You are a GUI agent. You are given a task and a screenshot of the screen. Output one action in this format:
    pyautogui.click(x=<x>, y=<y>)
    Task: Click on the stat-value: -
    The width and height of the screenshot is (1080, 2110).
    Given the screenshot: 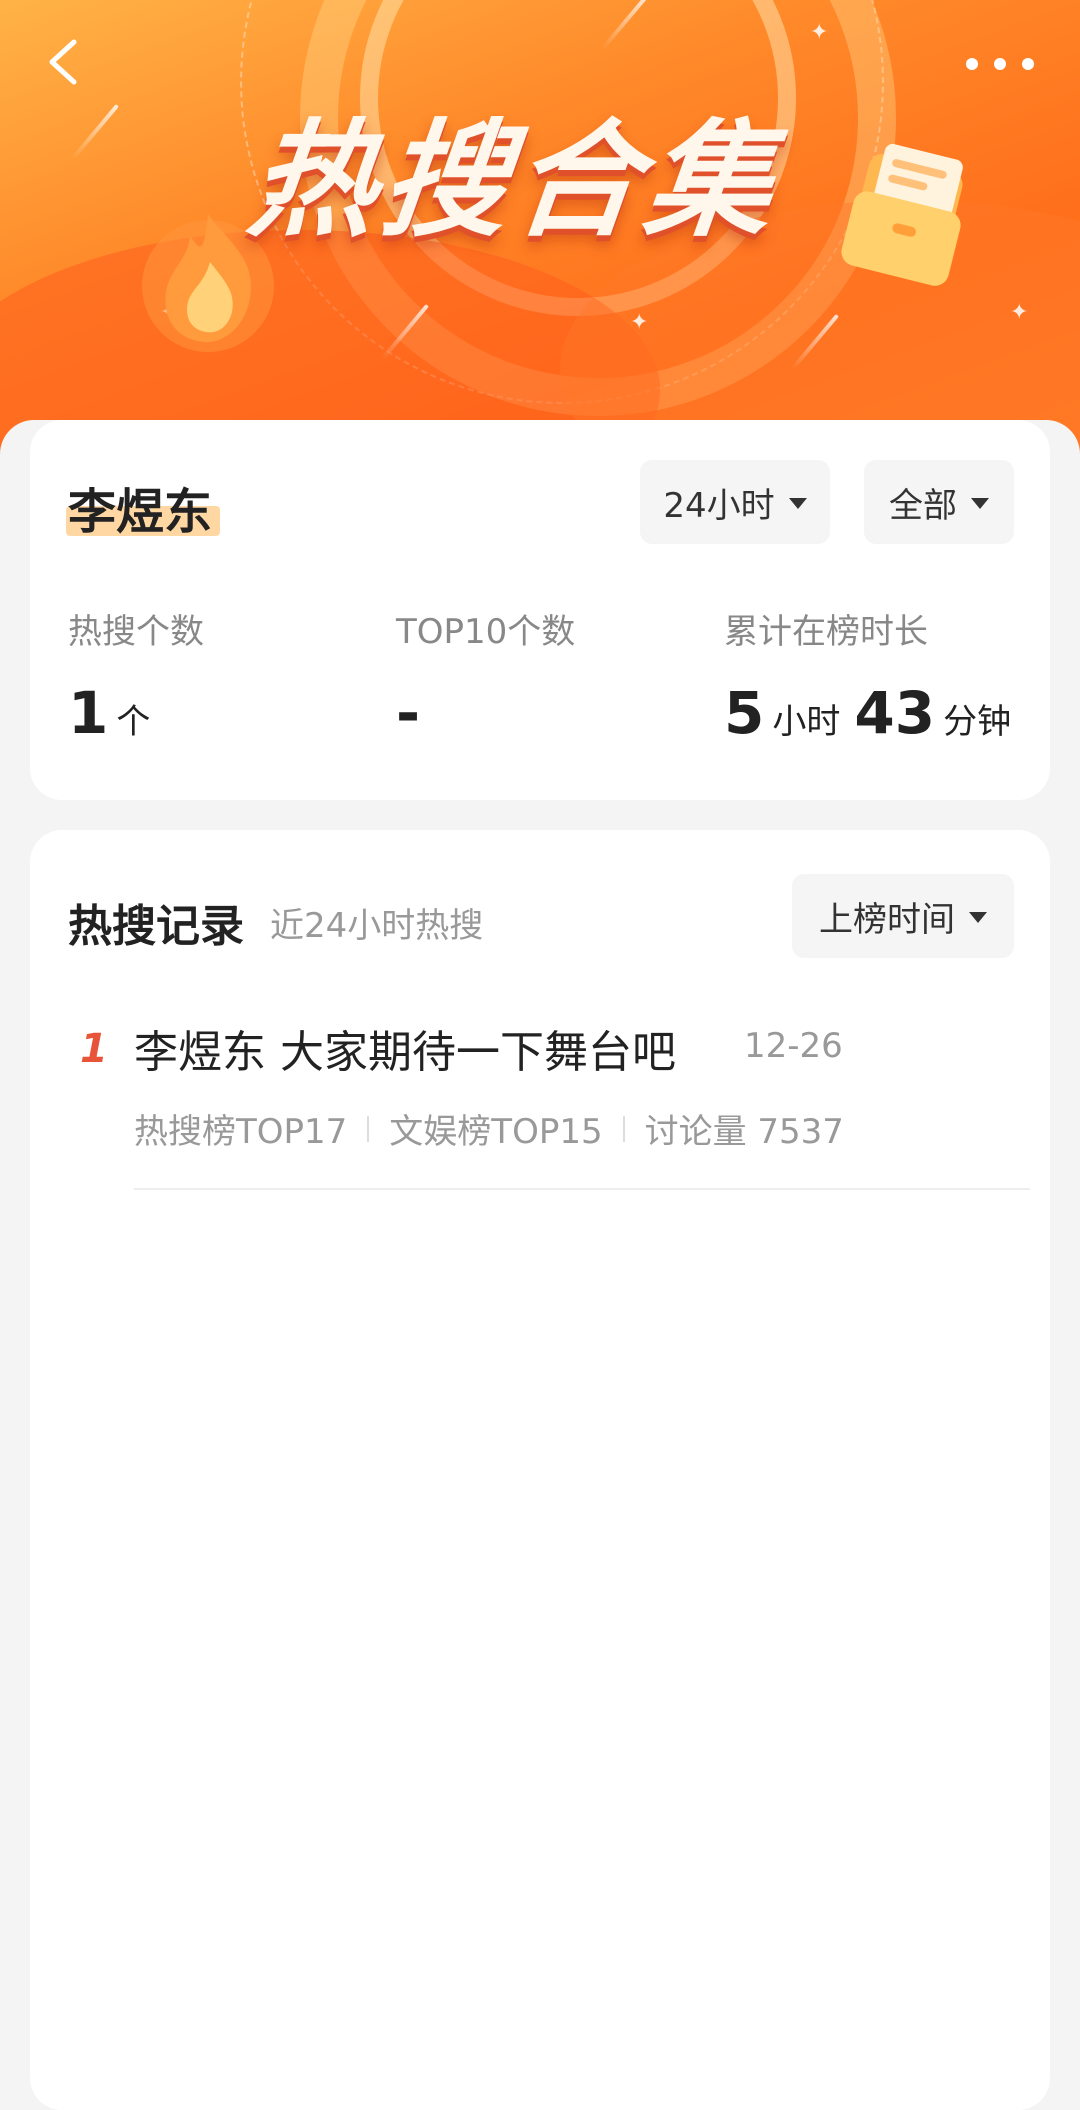 What is the action you would take?
    pyautogui.click(x=485, y=713)
    